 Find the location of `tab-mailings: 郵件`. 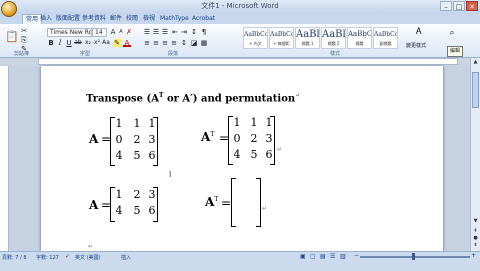

tab-mailings: 郵件 is located at coordinates (116, 19).